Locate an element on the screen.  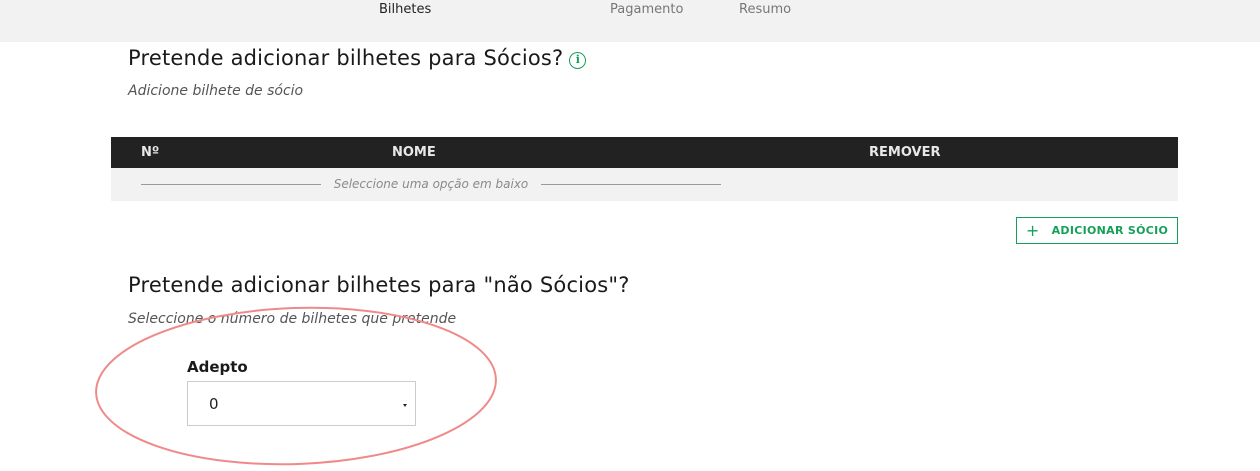
add-socio-button: + ADICIONAR SÓCIO is located at coordinates (1097, 230).